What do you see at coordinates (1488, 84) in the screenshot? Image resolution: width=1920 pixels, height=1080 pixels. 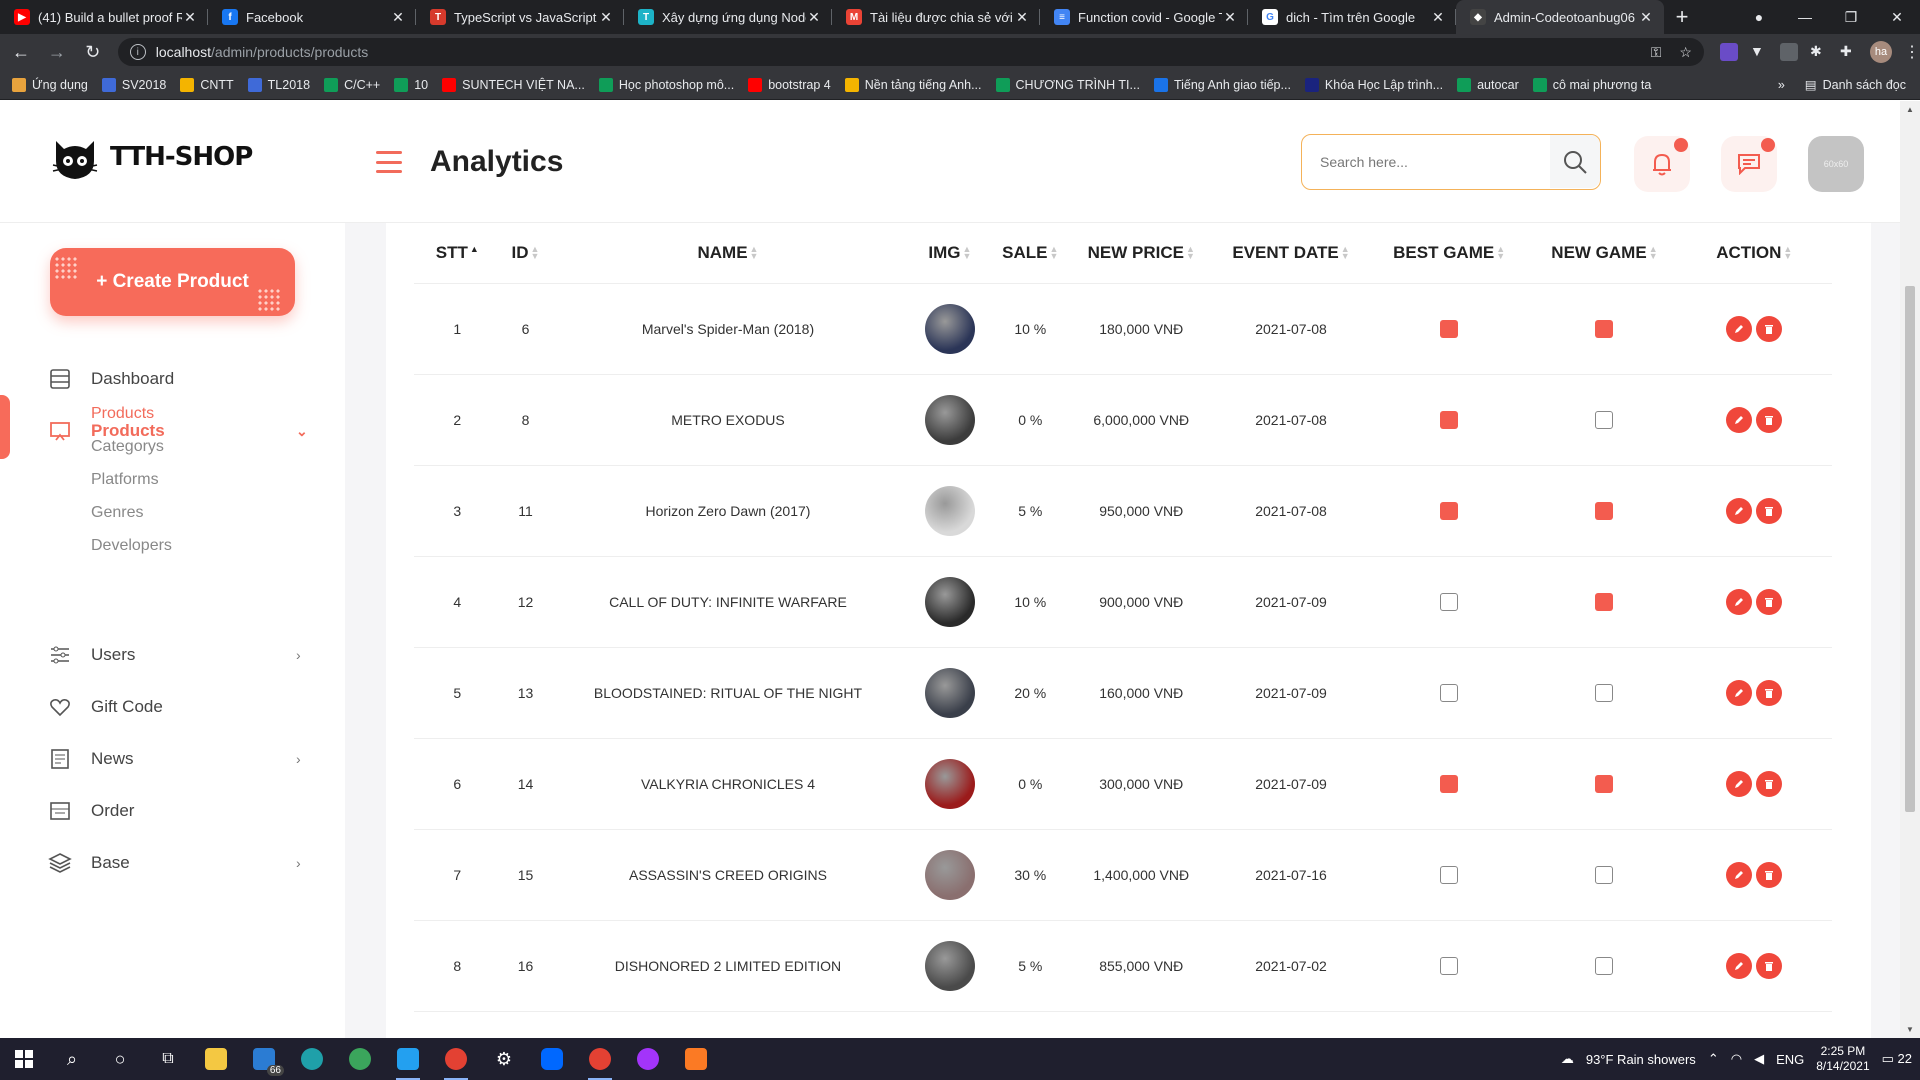 I see `bookmark-item: autocar` at bounding box center [1488, 84].